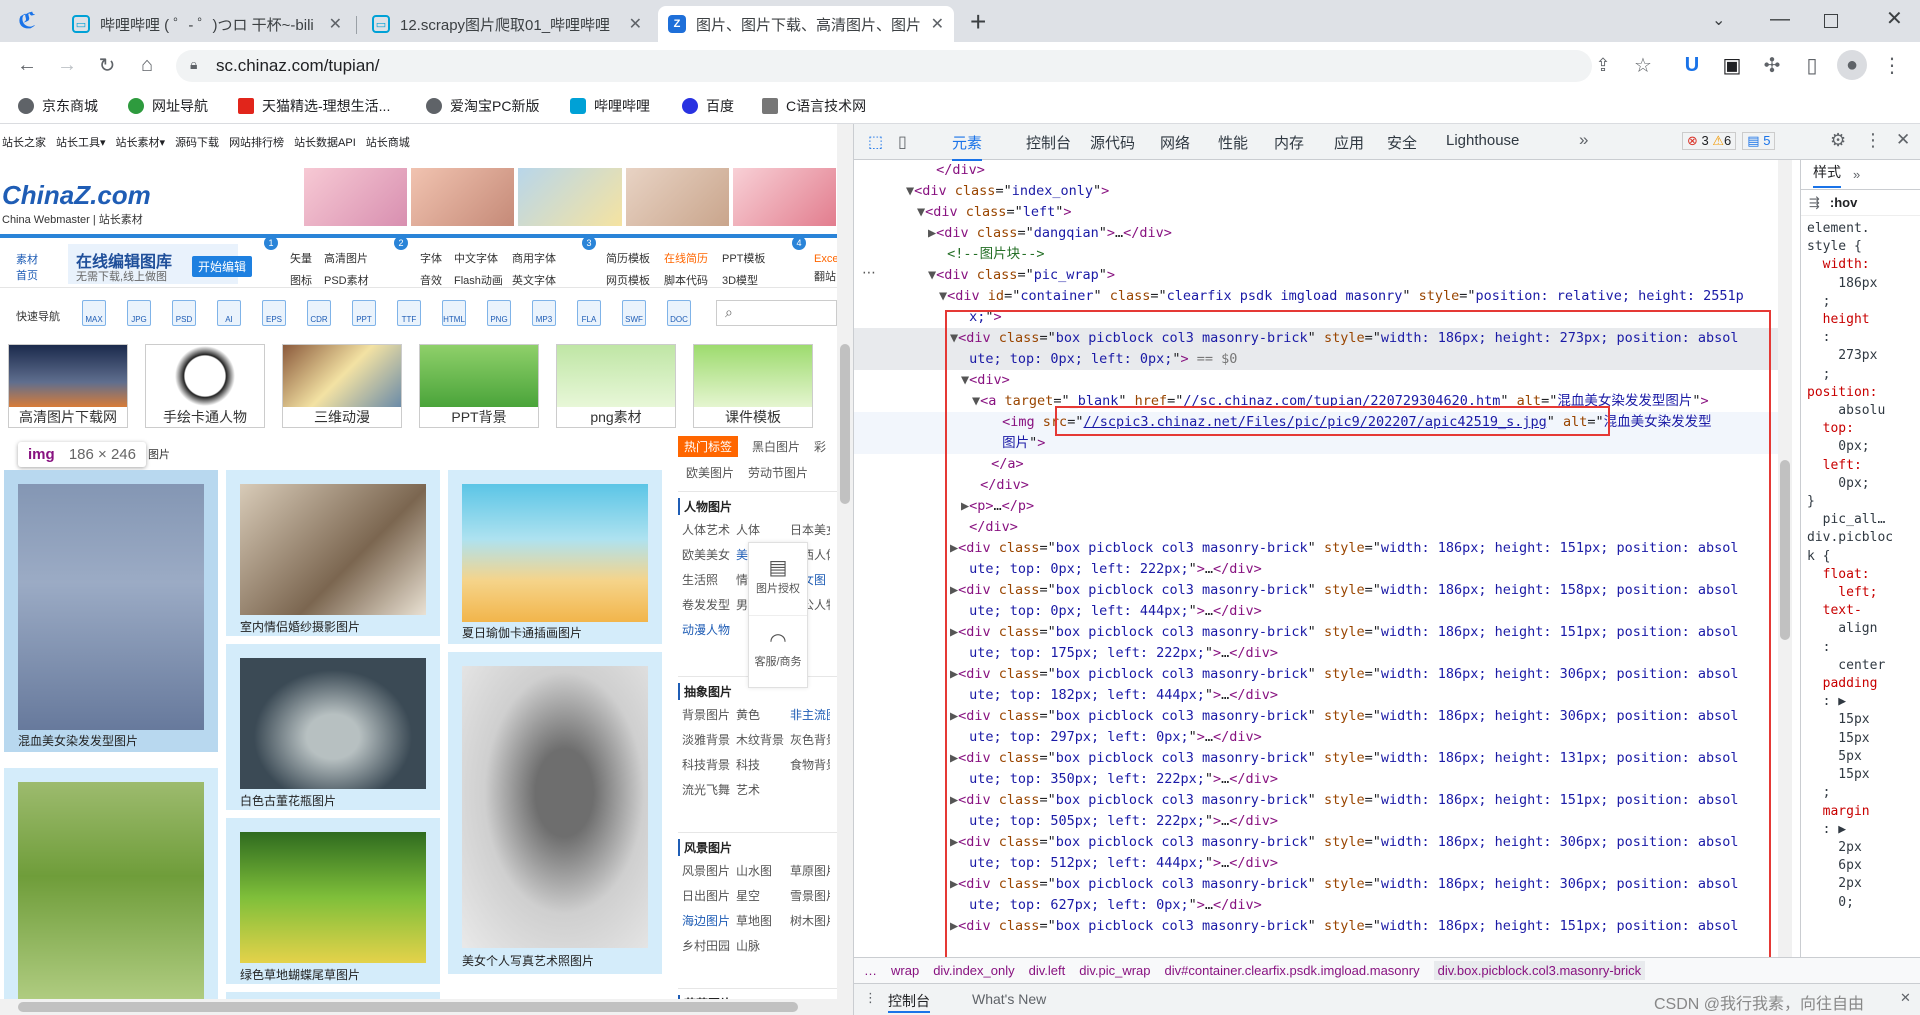 Image resolution: width=1920 pixels, height=1015 pixels. Describe the element at coordinates (1861, 320) in the screenshot. I see `style-line: height` at that location.